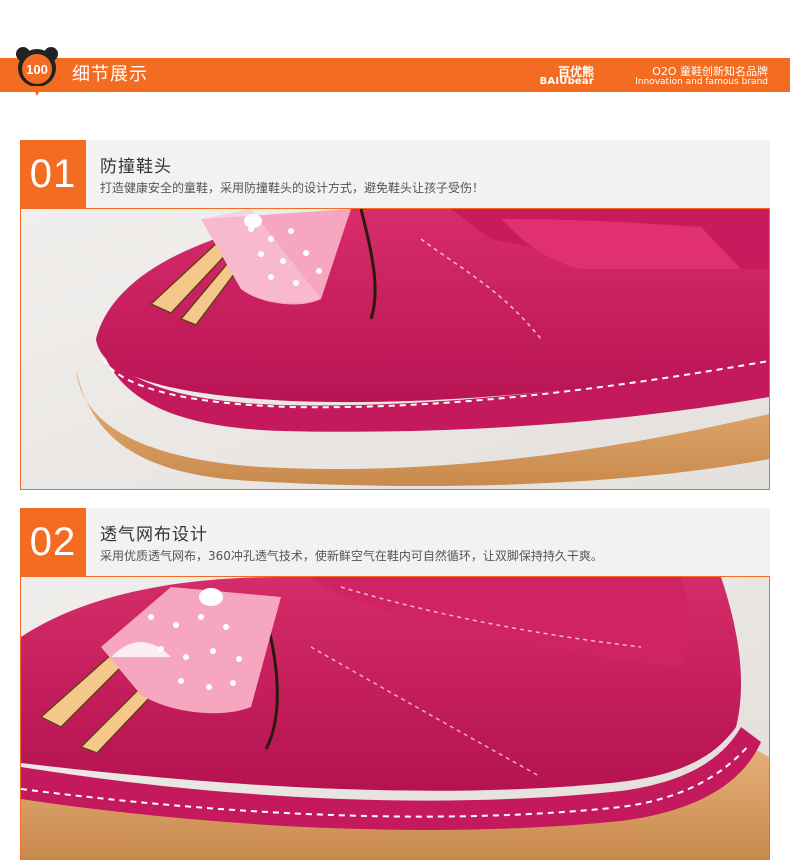 This screenshot has height=864, width=790. Describe the element at coordinates (53, 174) in the screenshot. I see `section-number: 01` at that location.